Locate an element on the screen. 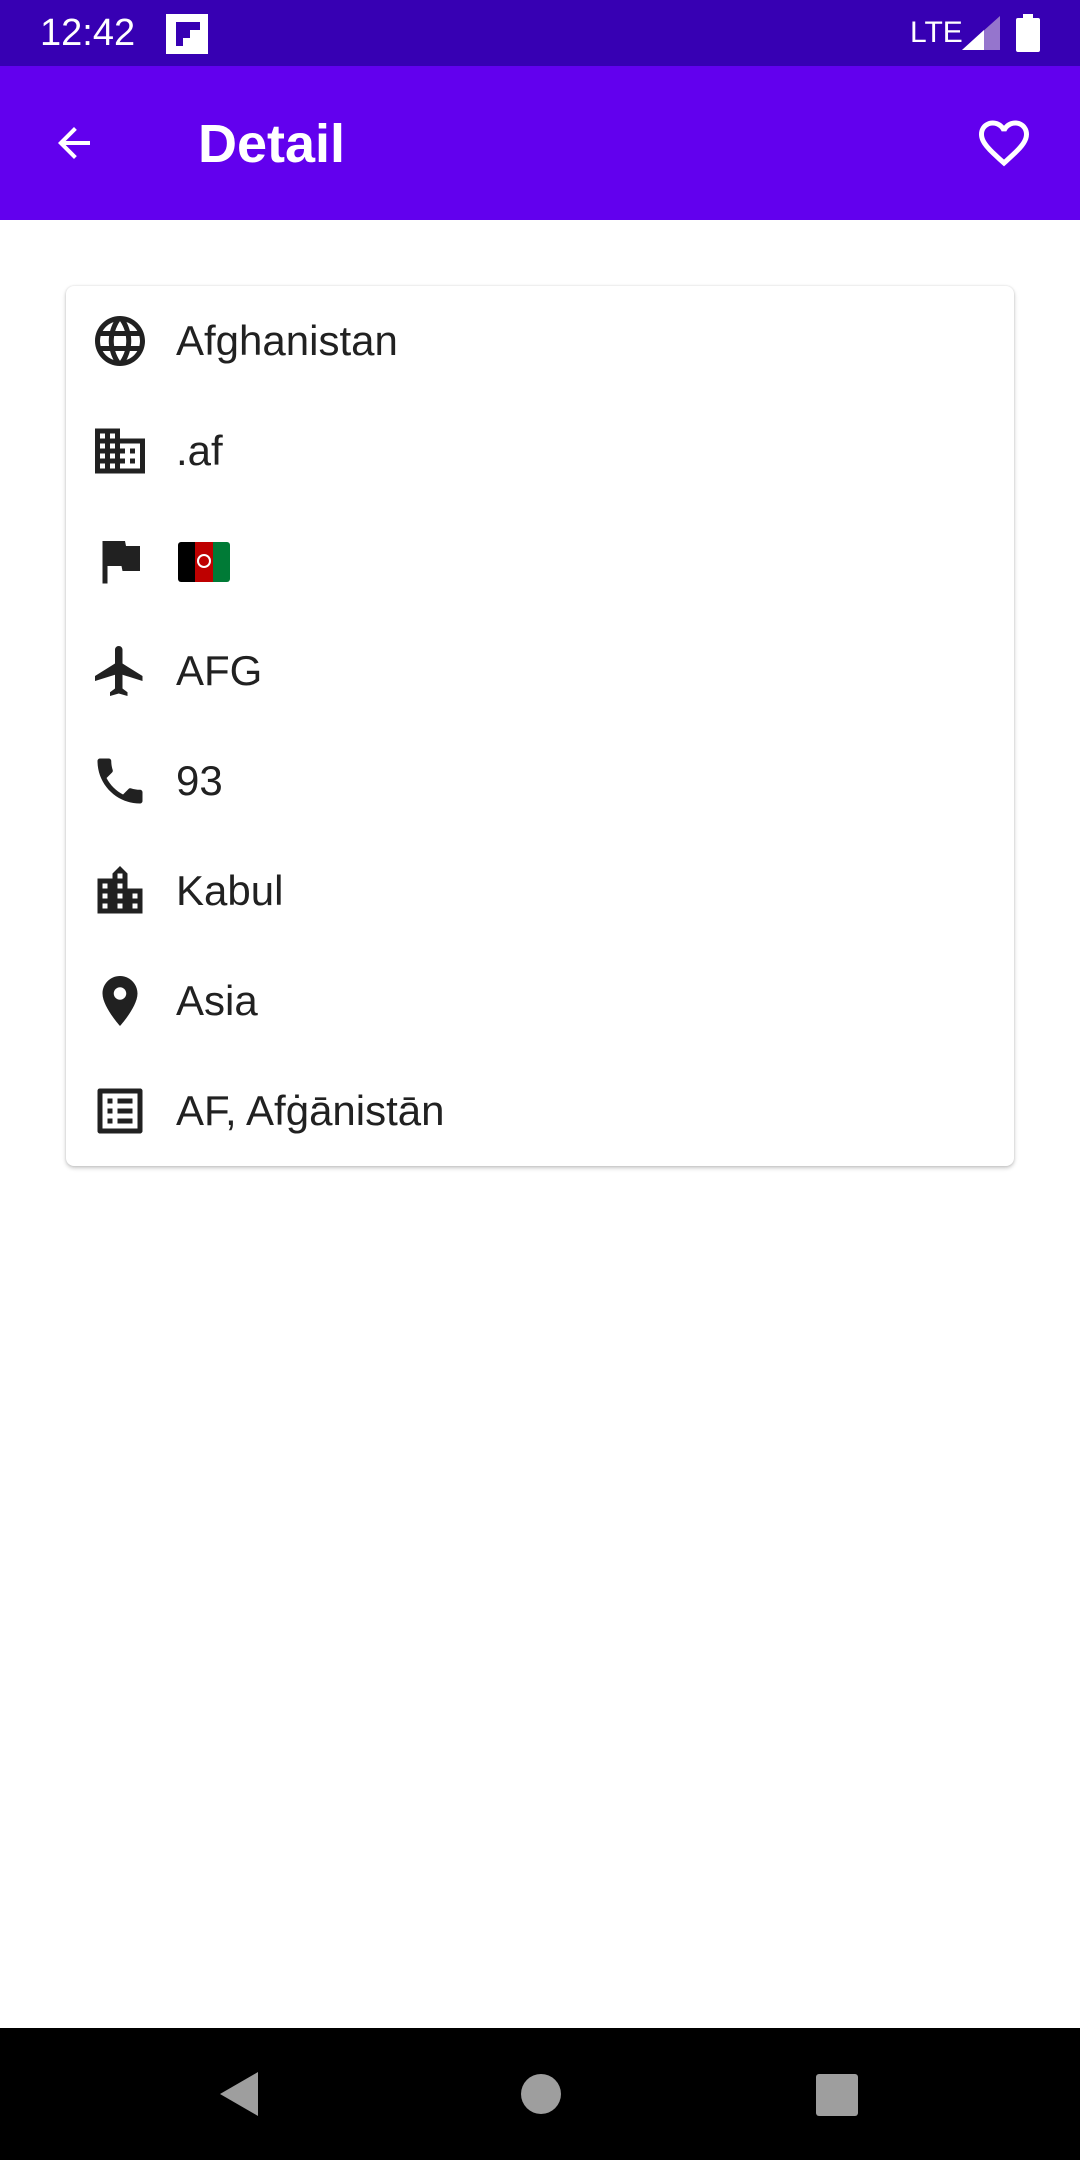 This screenshot has width=1080, height=2160. country-code: AFG is located at coordinates (219, 670).